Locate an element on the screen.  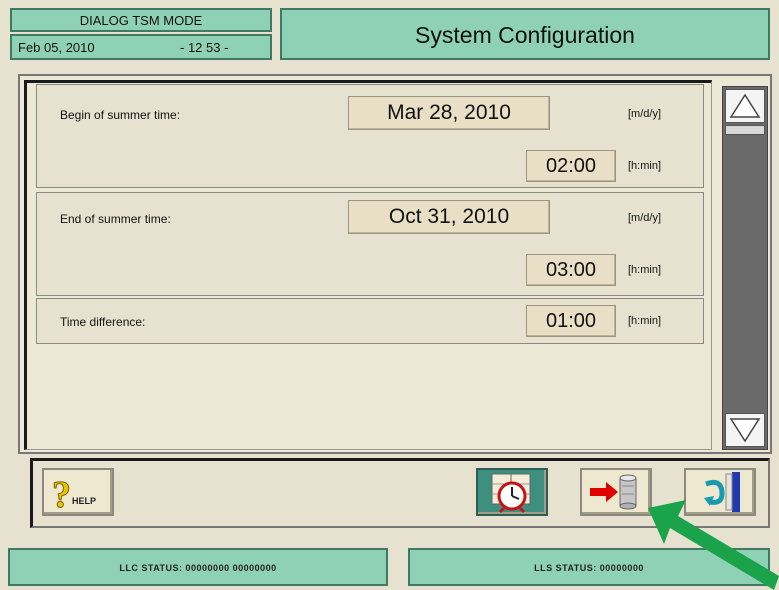
triangle-up-icon is located at coordinates (745, 105).